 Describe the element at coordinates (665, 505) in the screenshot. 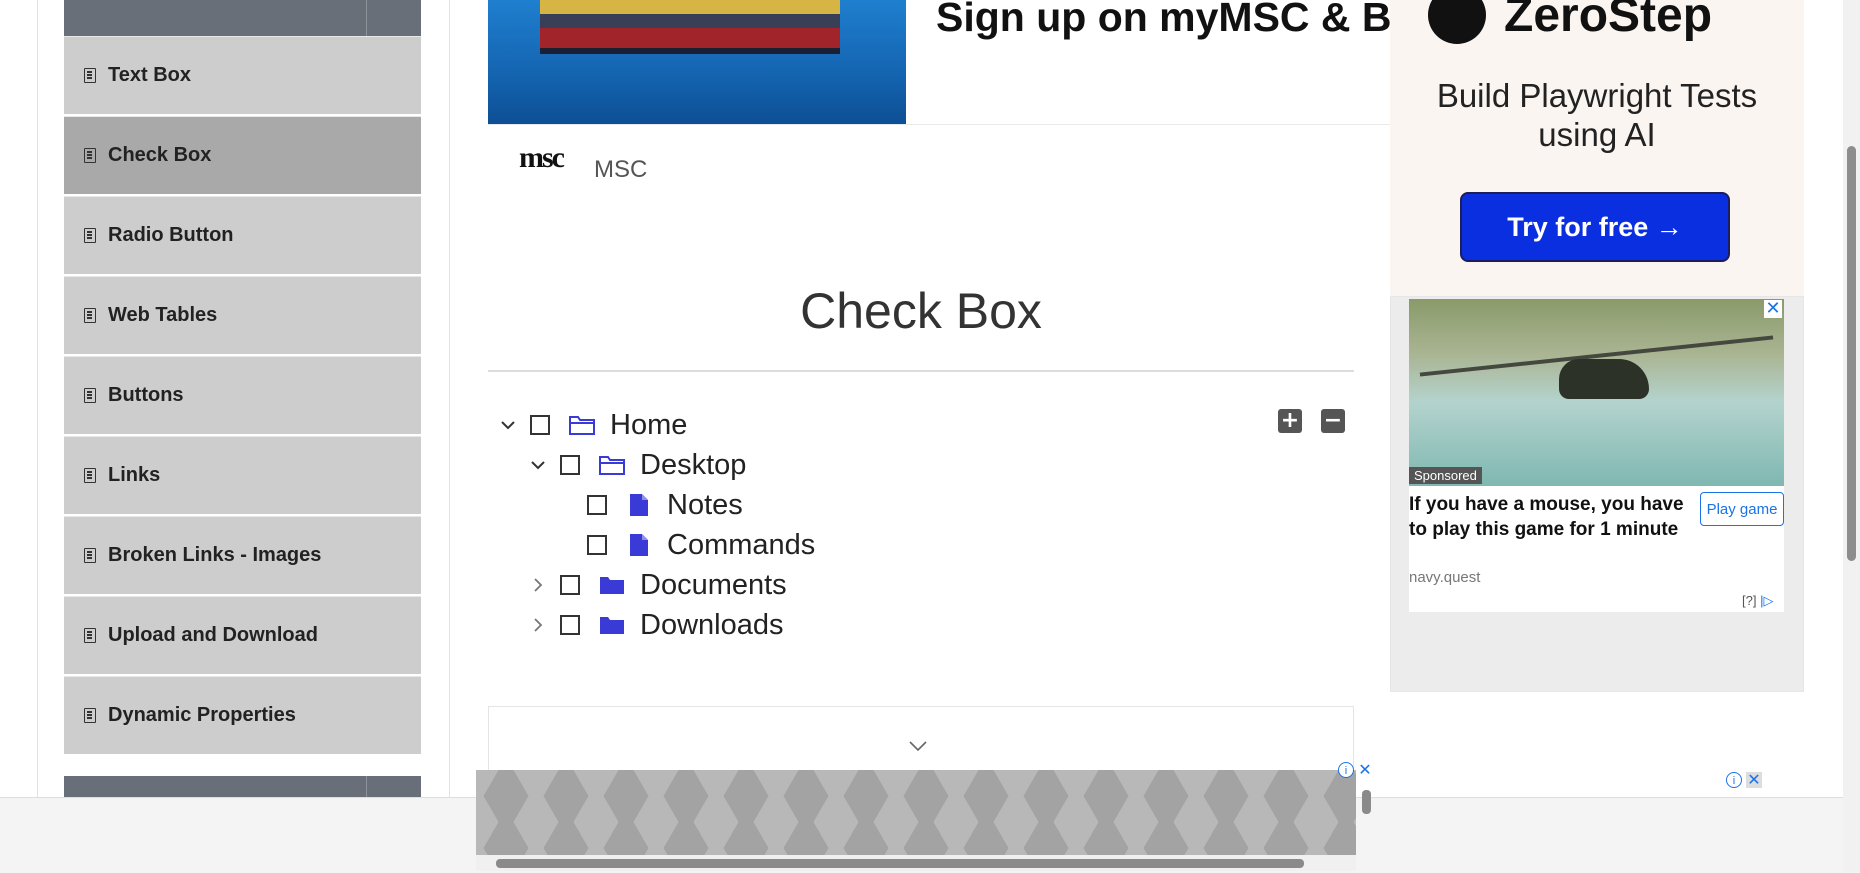

I see `tree-node-notes: Notes` at that location.